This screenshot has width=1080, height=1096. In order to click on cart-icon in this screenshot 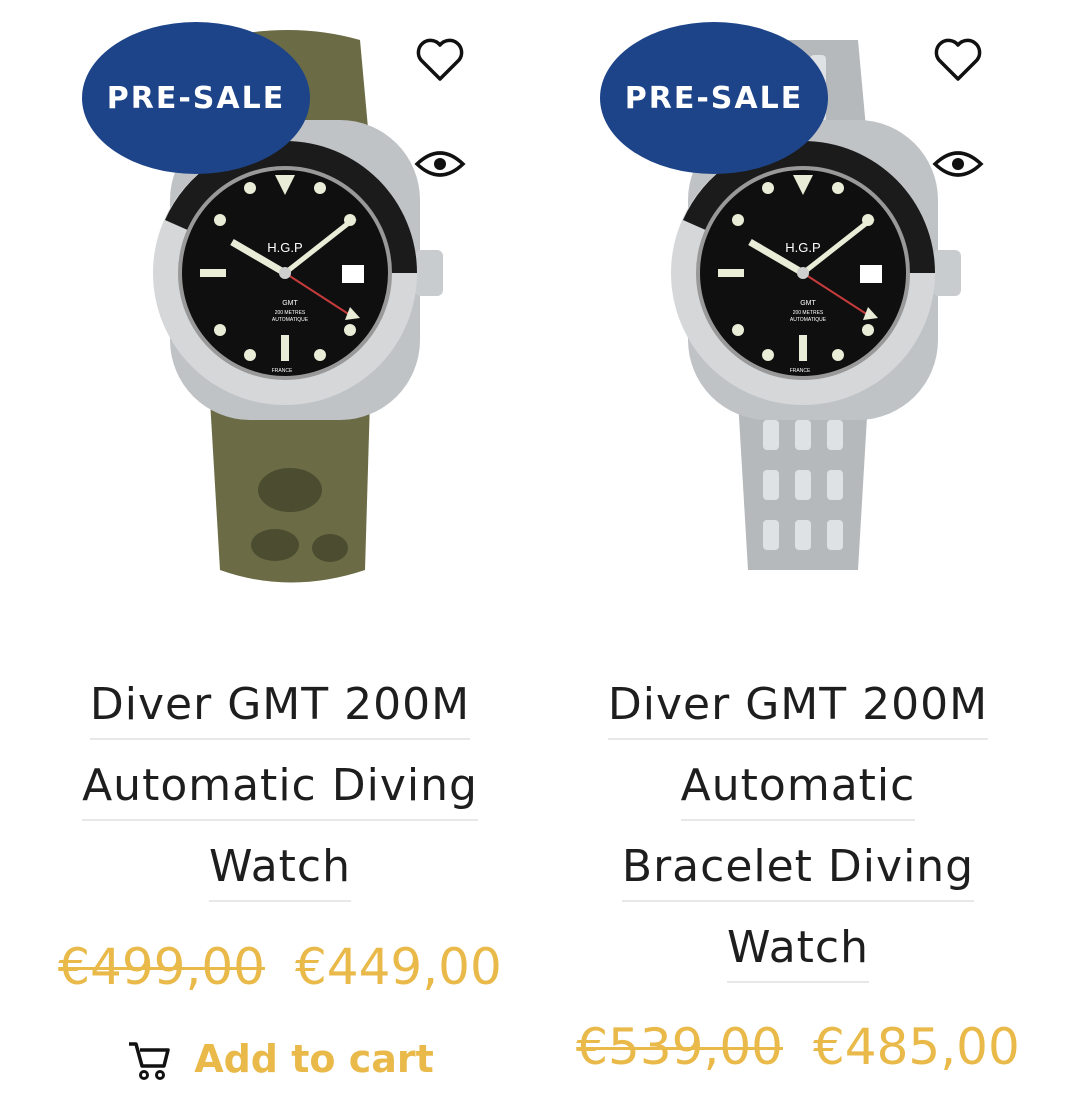, I will do `click(149, 1061)`.